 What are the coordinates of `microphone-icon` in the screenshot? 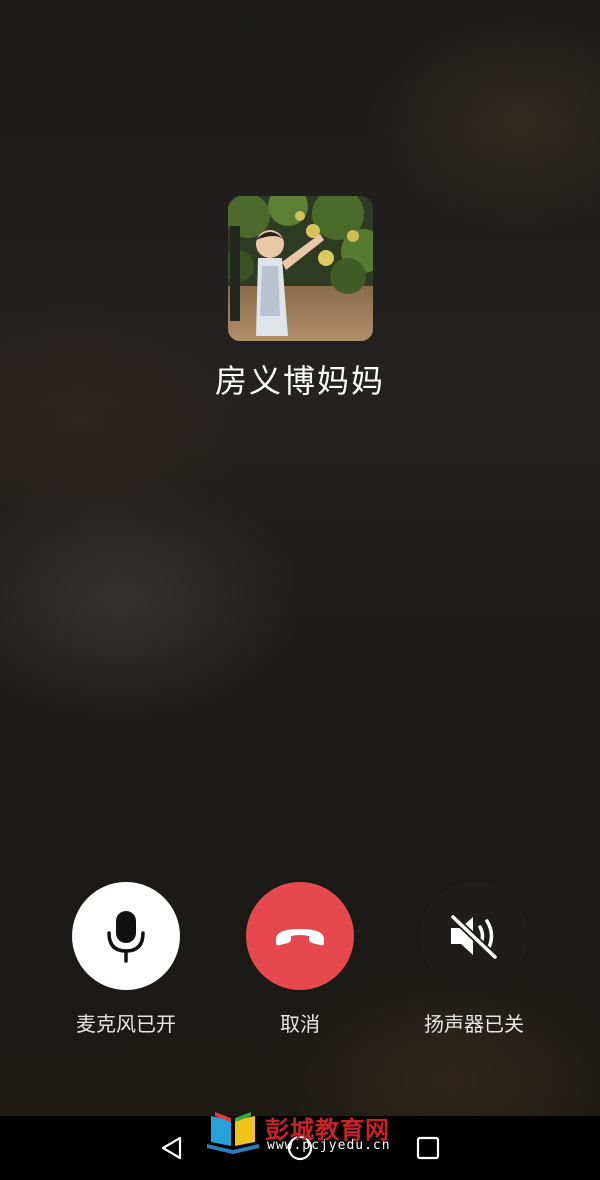 It's located at (126, 937).